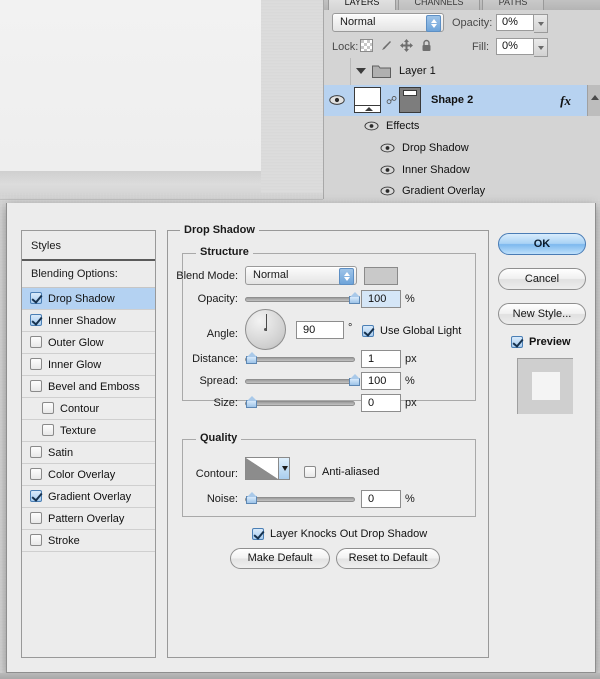 The width and height of the screenshot is (600, 679). What do you see at coordinates (381, 276) in the screenshot?
I see `shadow-color-swatch` at bounding box center [381, 276].